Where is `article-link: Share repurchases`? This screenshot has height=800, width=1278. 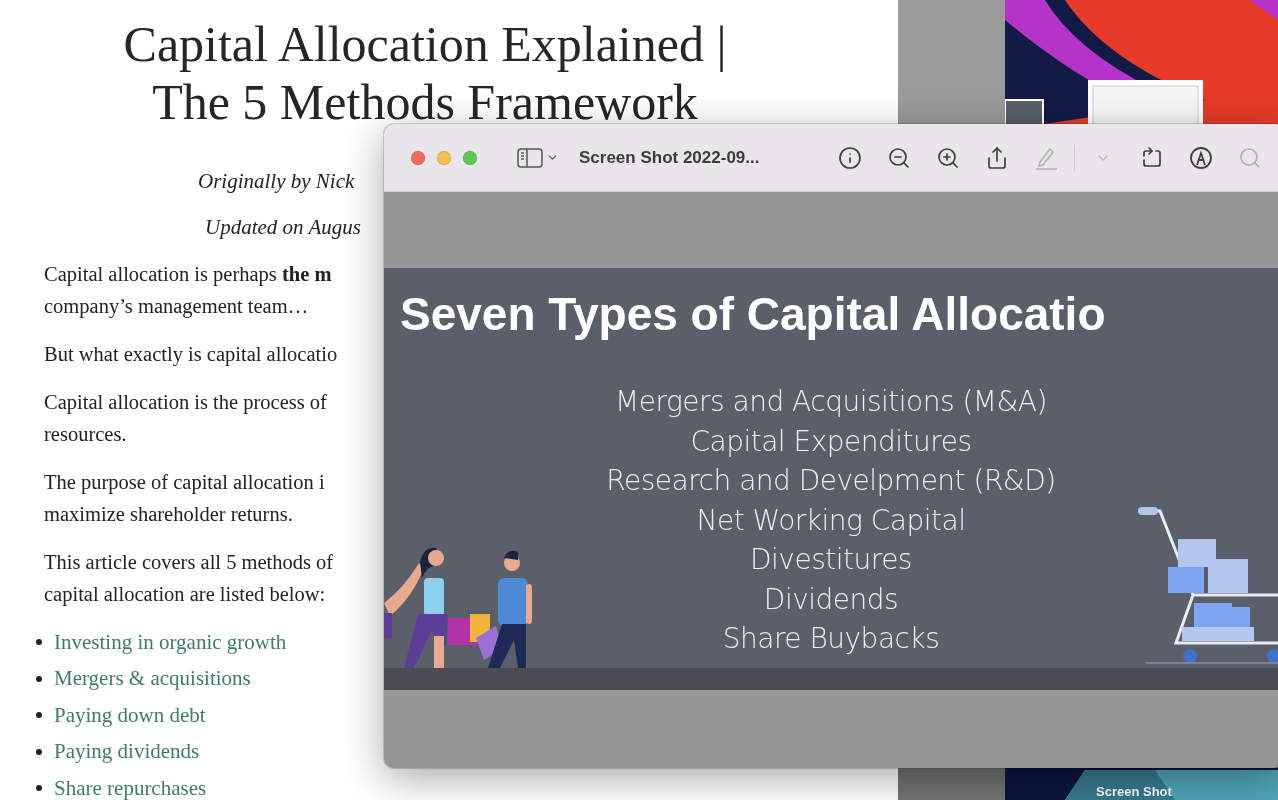
article-link: Share repurchases is located at coordinates (130, 787).